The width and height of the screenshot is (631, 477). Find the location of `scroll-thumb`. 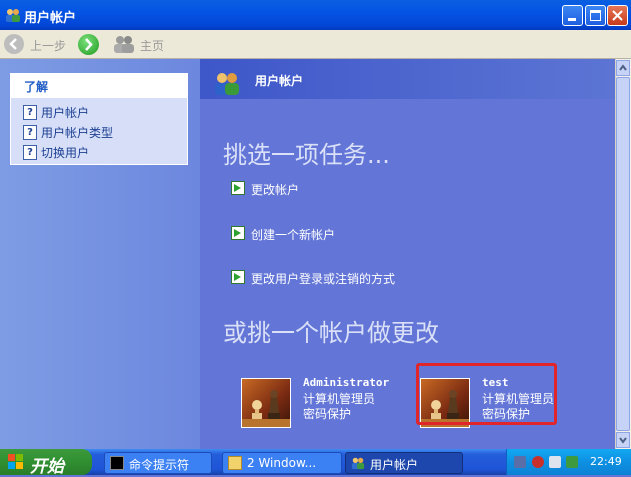

scroll-thumb is located at coordinates (623, 254).